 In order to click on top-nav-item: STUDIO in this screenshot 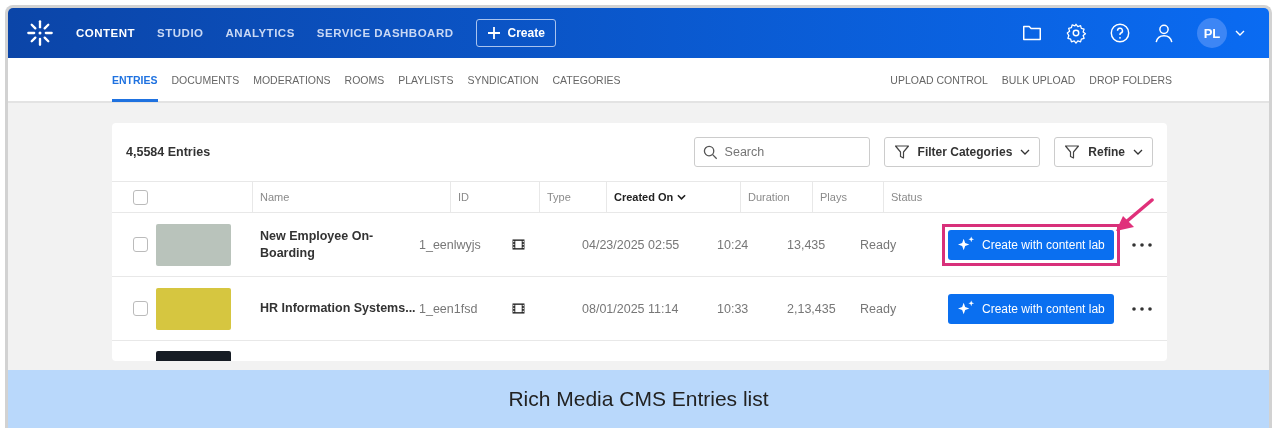, I will do `click(180, 33)`.